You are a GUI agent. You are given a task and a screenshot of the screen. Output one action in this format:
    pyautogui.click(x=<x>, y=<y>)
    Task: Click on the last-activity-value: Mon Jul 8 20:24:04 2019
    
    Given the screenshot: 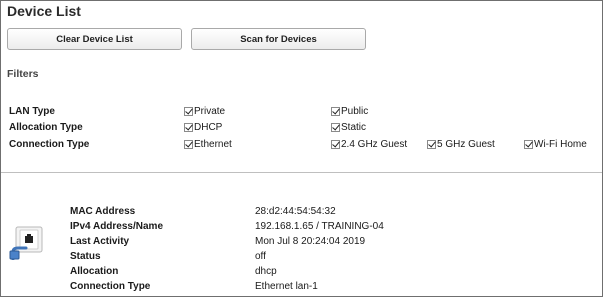 What is the action you would take?
    pyautogui.click(x=310, y=241)
    